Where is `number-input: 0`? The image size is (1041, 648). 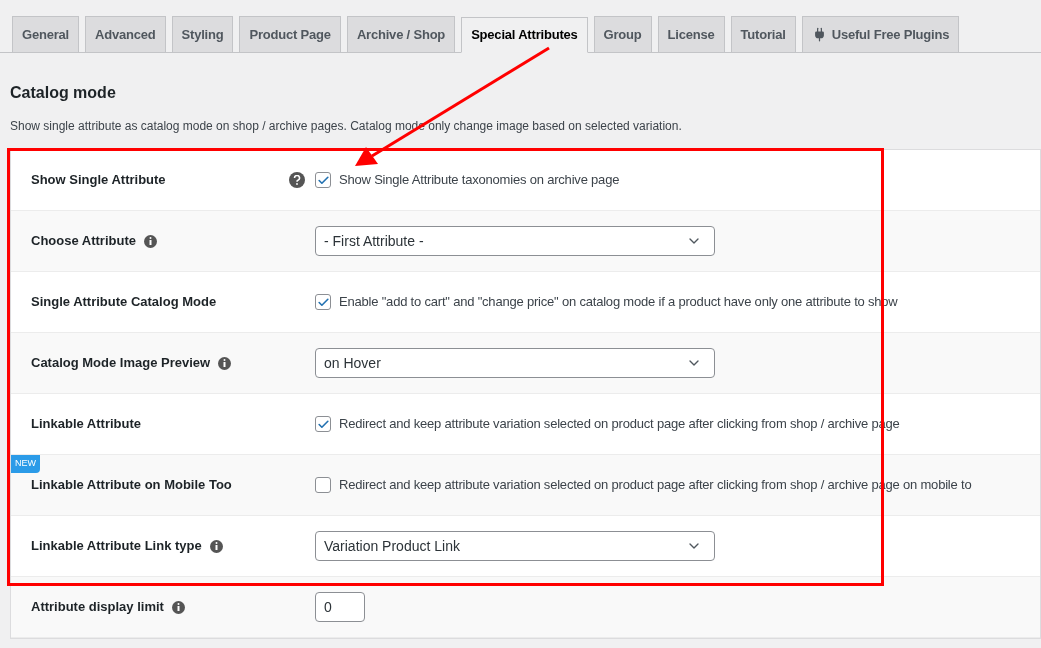
number-input: 0 is located at coordinates (340, 607).